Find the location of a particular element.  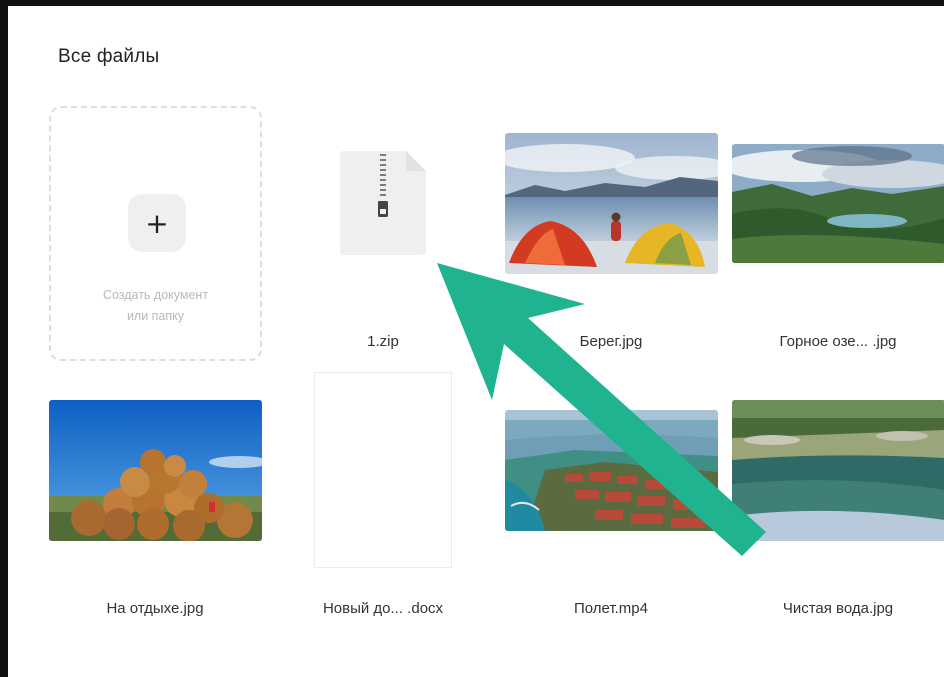

file-name: Новый до... .docx is located at coordinates (383, 608).